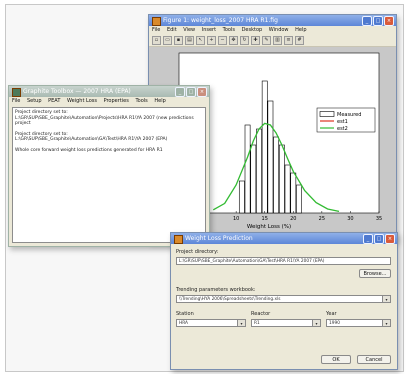 This screenshot has height=374, width=408. What do you see at coordinates (219, 238) in the screenshot?
I see `dialog-title: Weight Loss Prediction` at bounding box center [219, 238].